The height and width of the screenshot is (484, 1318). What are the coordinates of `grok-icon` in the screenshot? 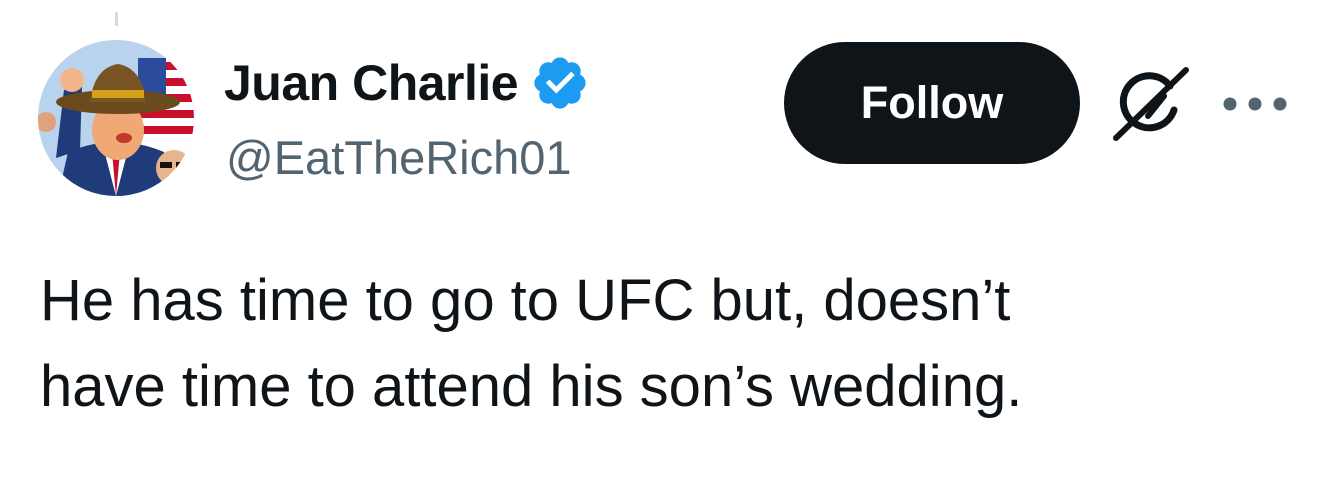 It's located at (1149, 104).